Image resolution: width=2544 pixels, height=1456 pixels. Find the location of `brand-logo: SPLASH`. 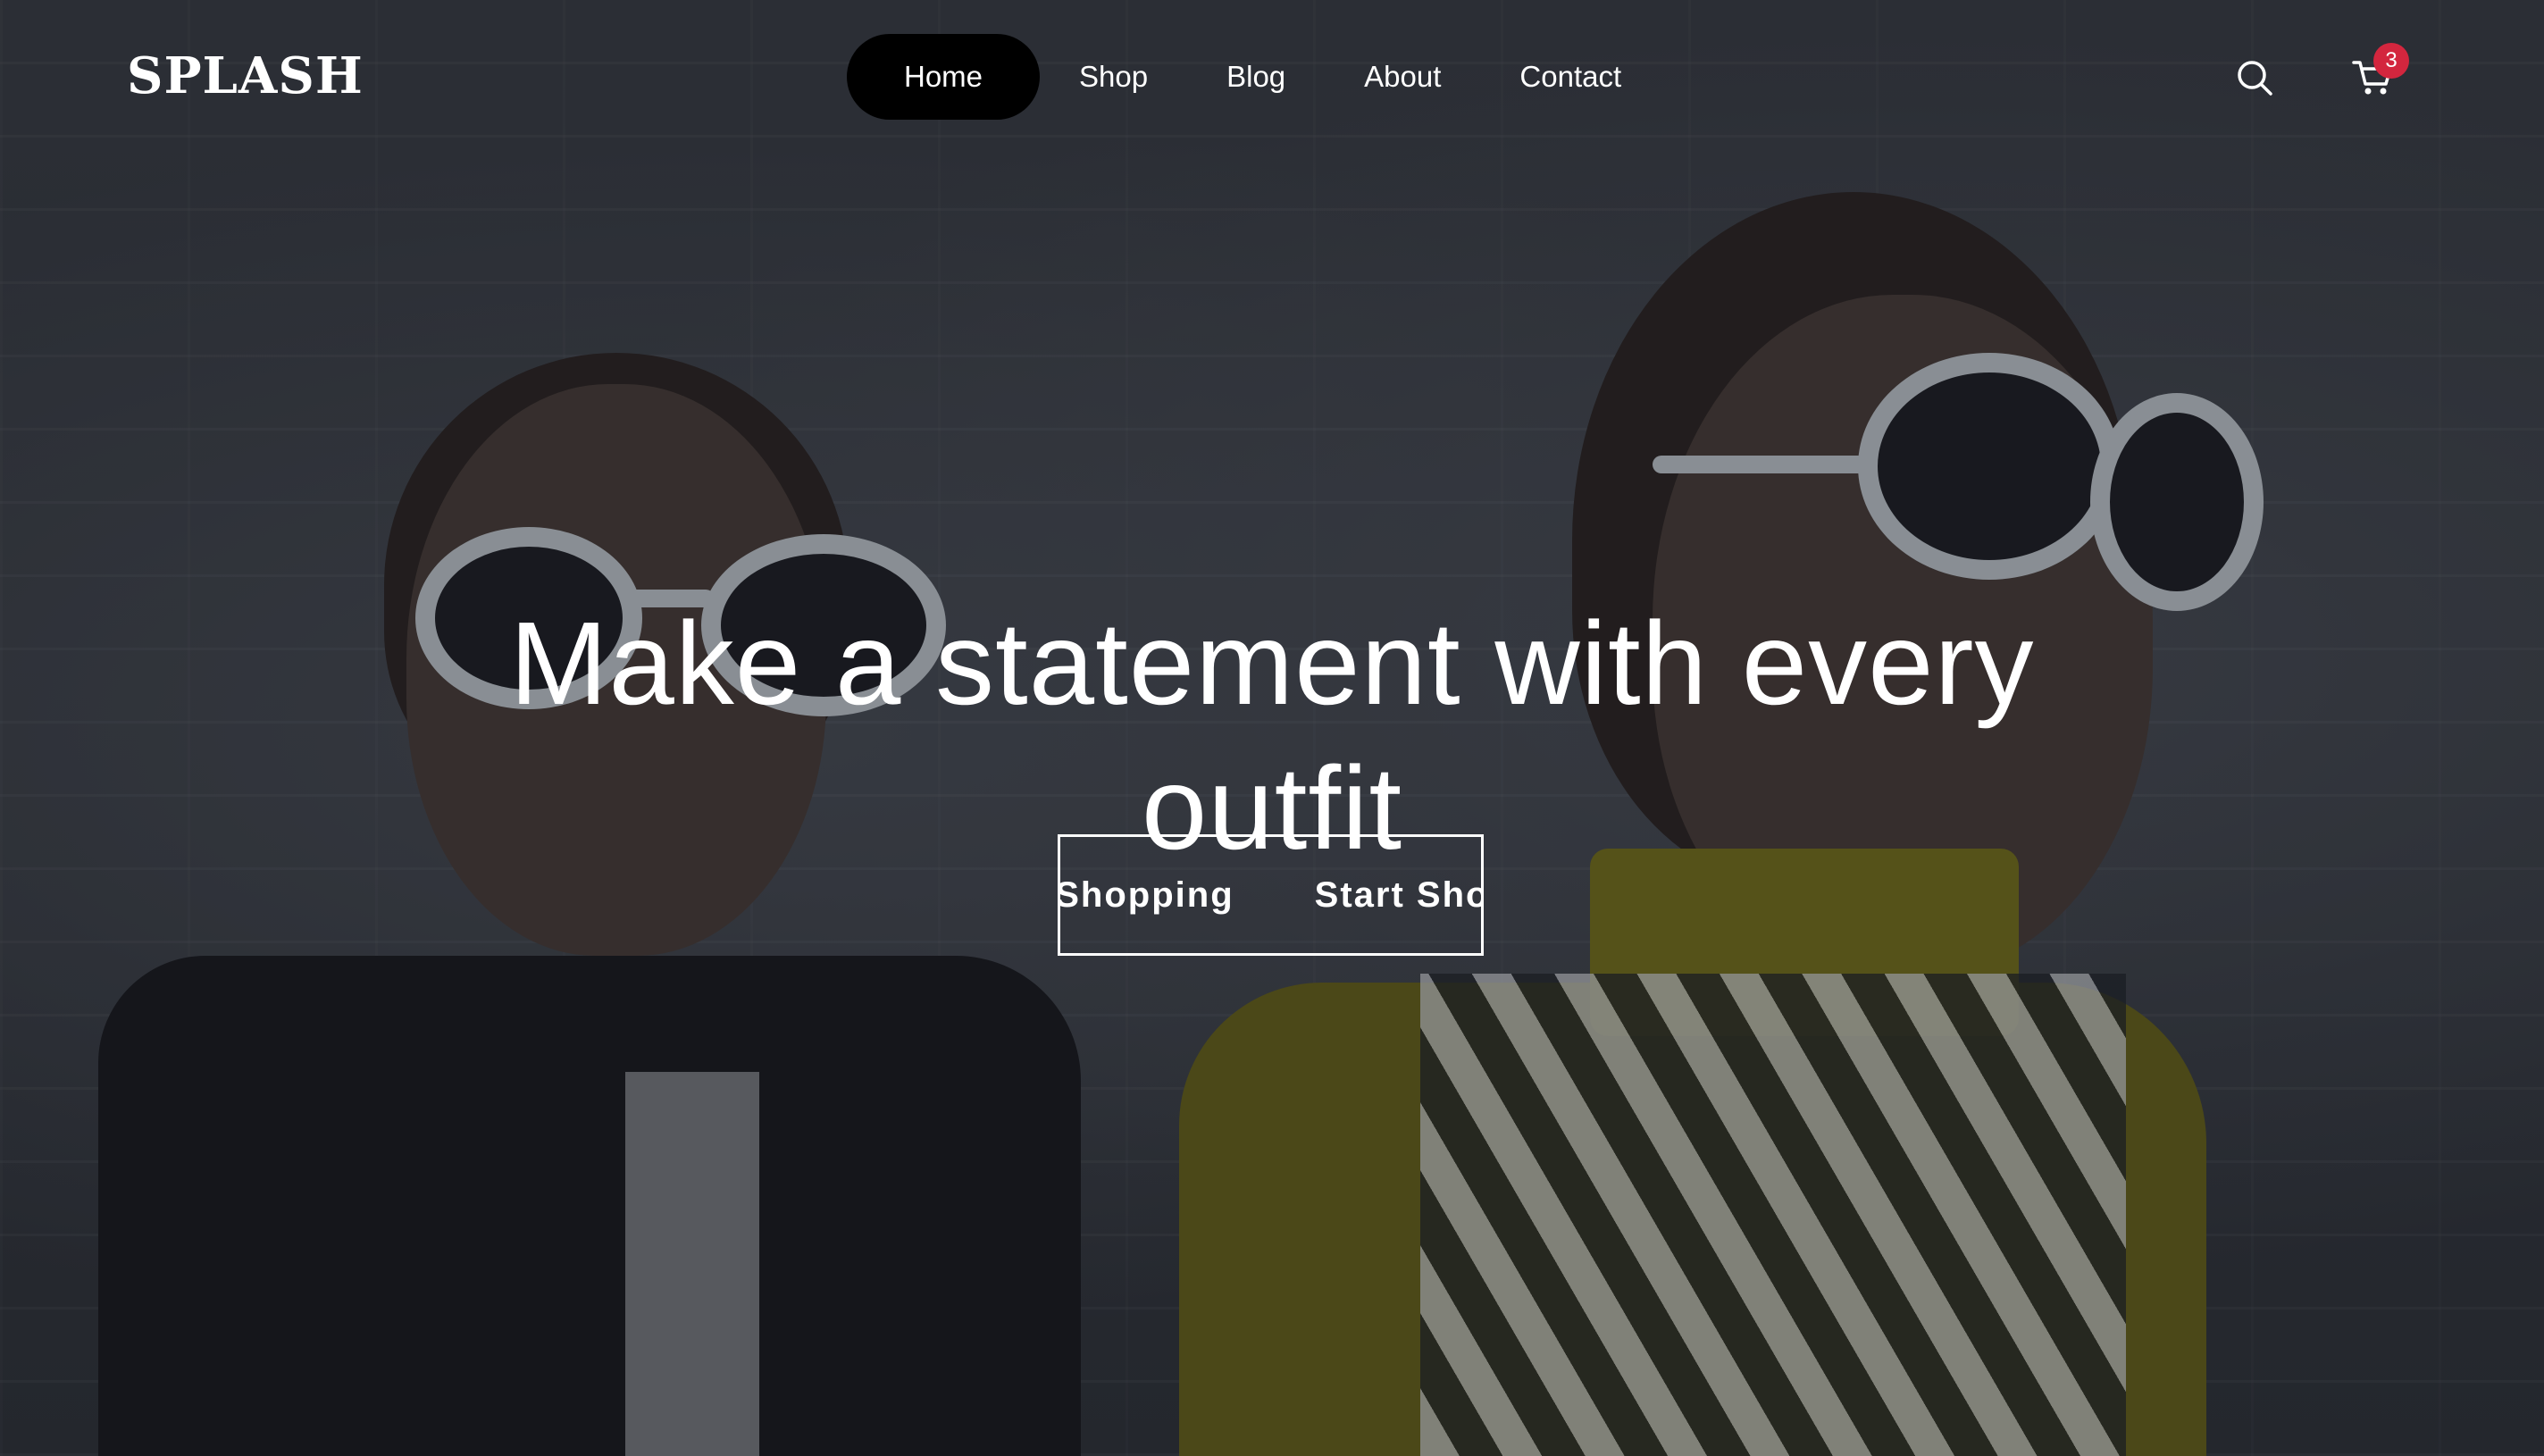

brand-logo: SPLASH is located at coordinates (245, 75).